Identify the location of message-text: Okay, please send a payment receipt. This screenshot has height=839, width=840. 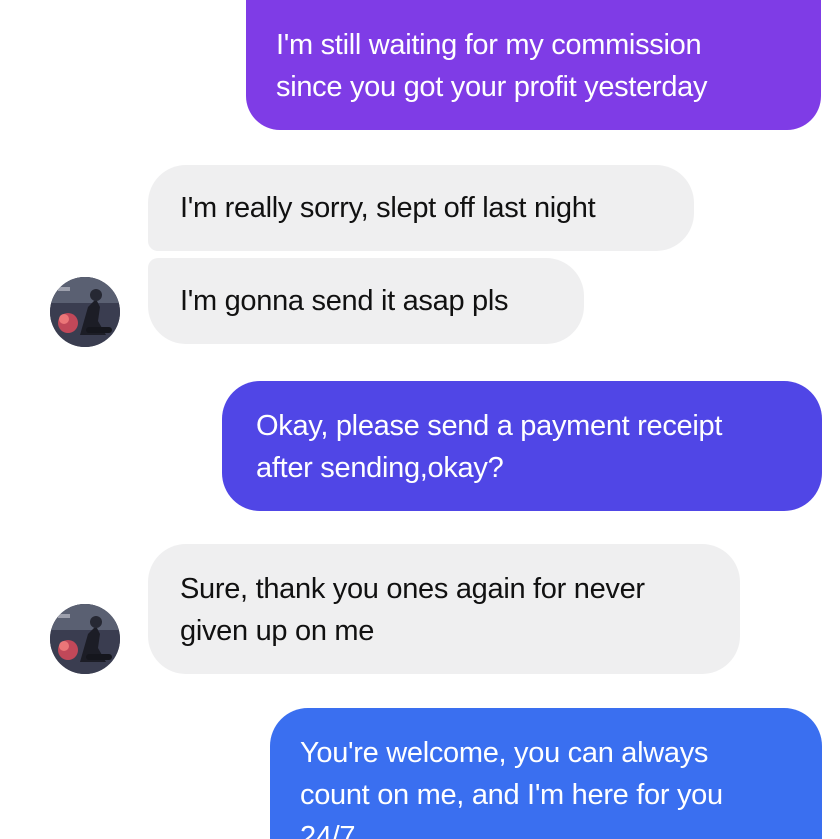
(489, 426).